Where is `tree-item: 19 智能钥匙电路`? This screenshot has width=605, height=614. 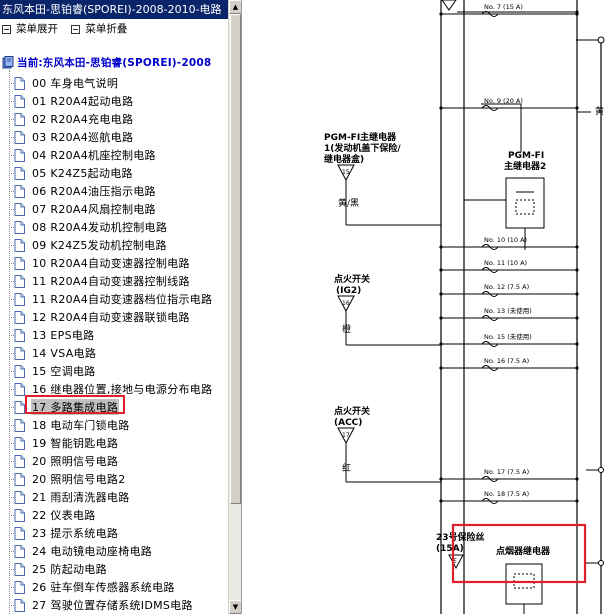
tree-item: 19 智能钥匙电路 is located at coordinates (64, 443).